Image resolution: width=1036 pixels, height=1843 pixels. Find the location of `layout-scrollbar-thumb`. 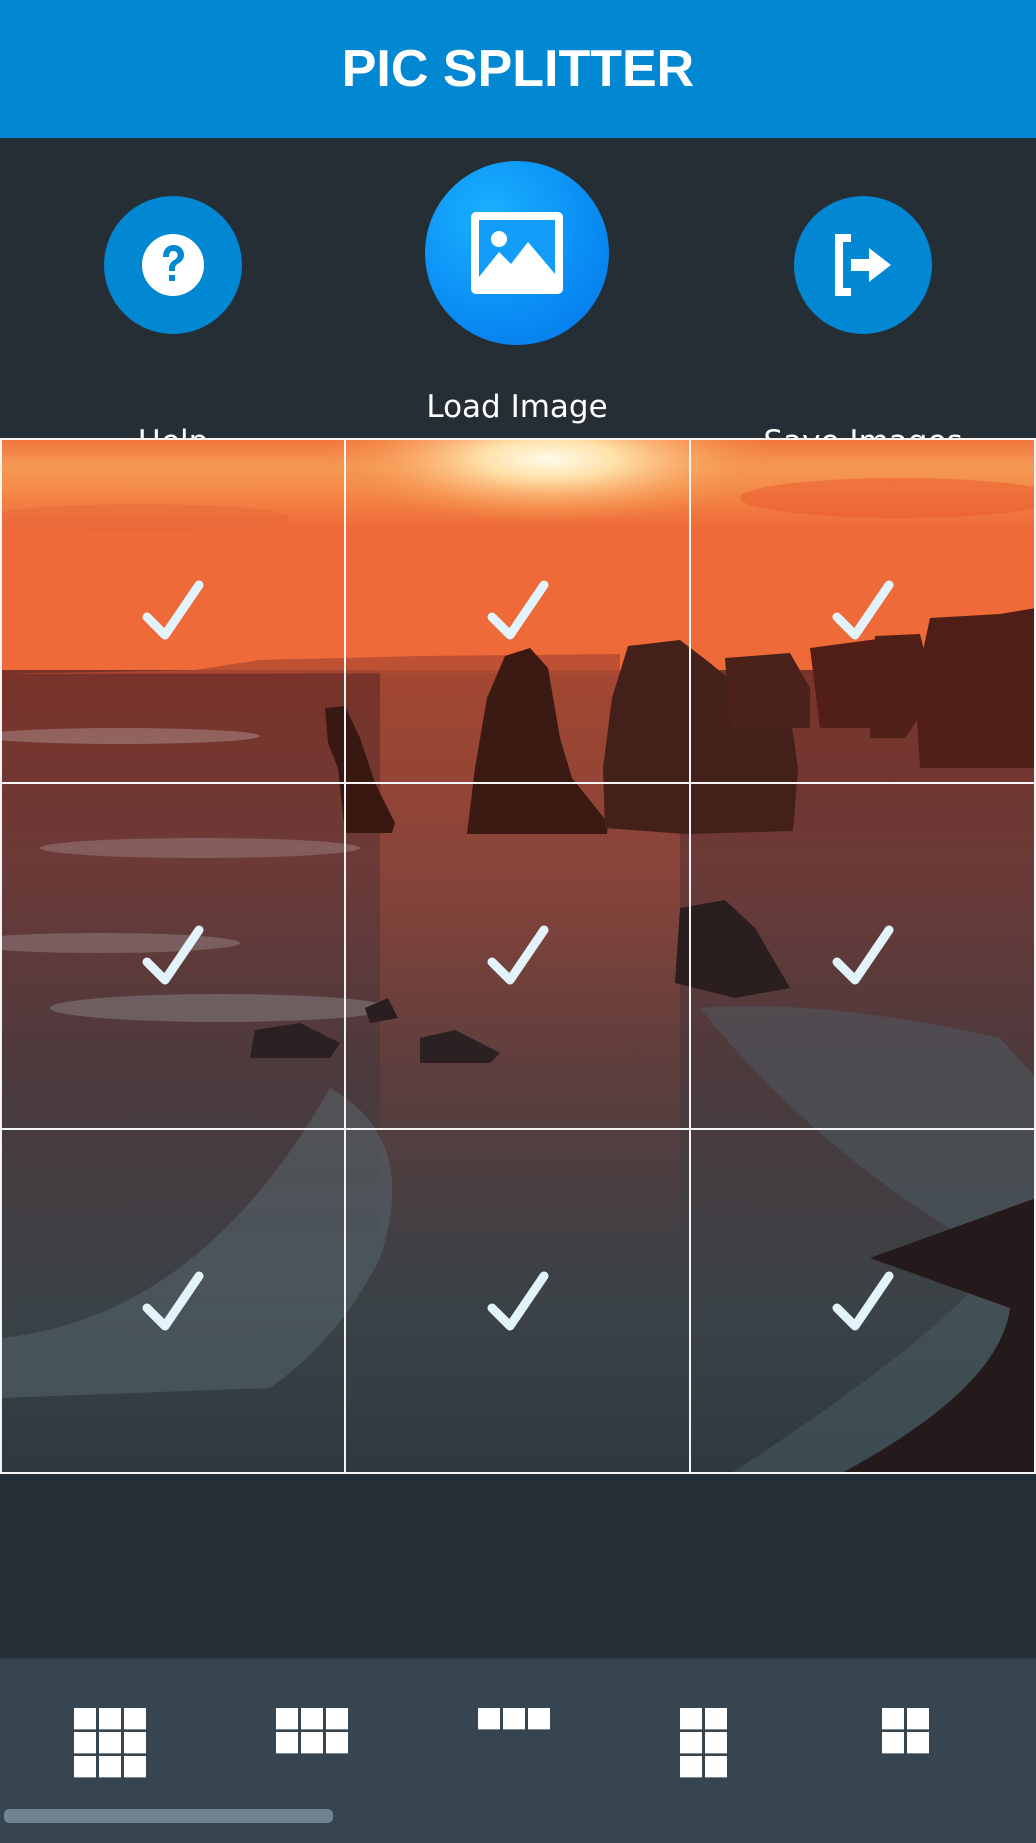

layout-scrollbar-thumb is located at coordinates (168, 1816).